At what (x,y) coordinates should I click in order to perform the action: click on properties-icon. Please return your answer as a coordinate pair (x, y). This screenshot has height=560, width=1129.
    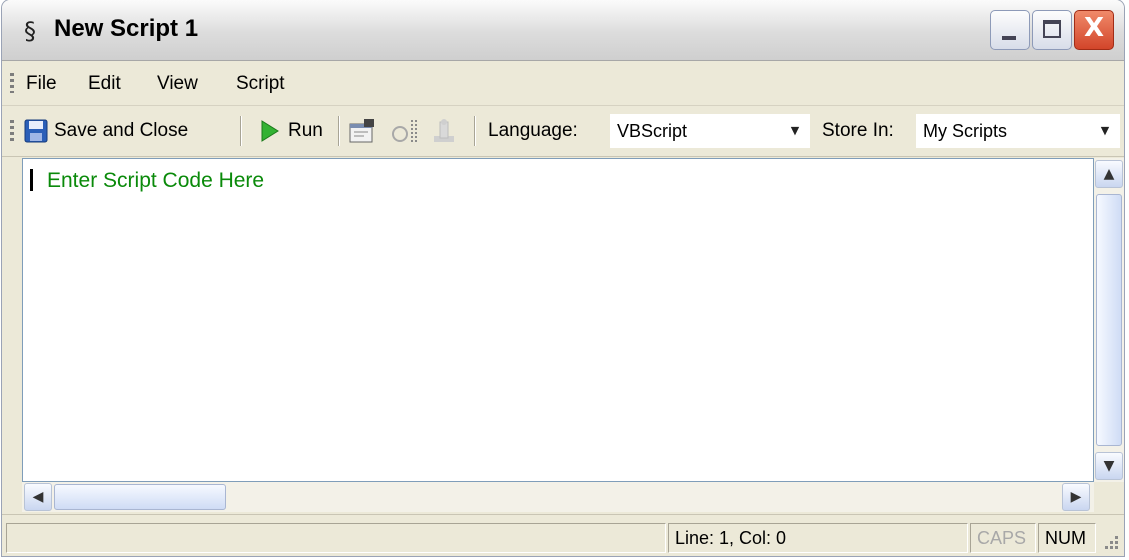
    Looking at the image, I should click on (362, 131).